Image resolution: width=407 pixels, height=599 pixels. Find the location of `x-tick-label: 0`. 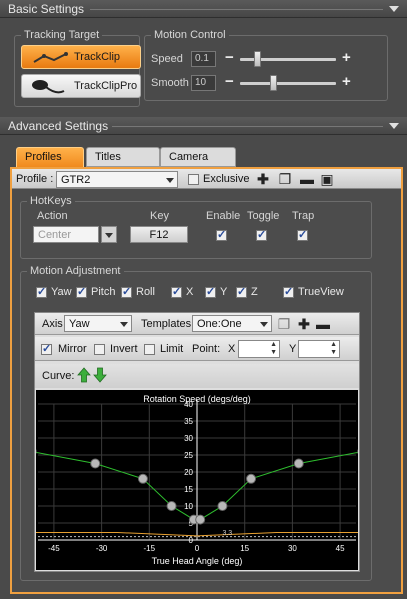

x-tick-label: 0 is located at coordinates (197, 548).